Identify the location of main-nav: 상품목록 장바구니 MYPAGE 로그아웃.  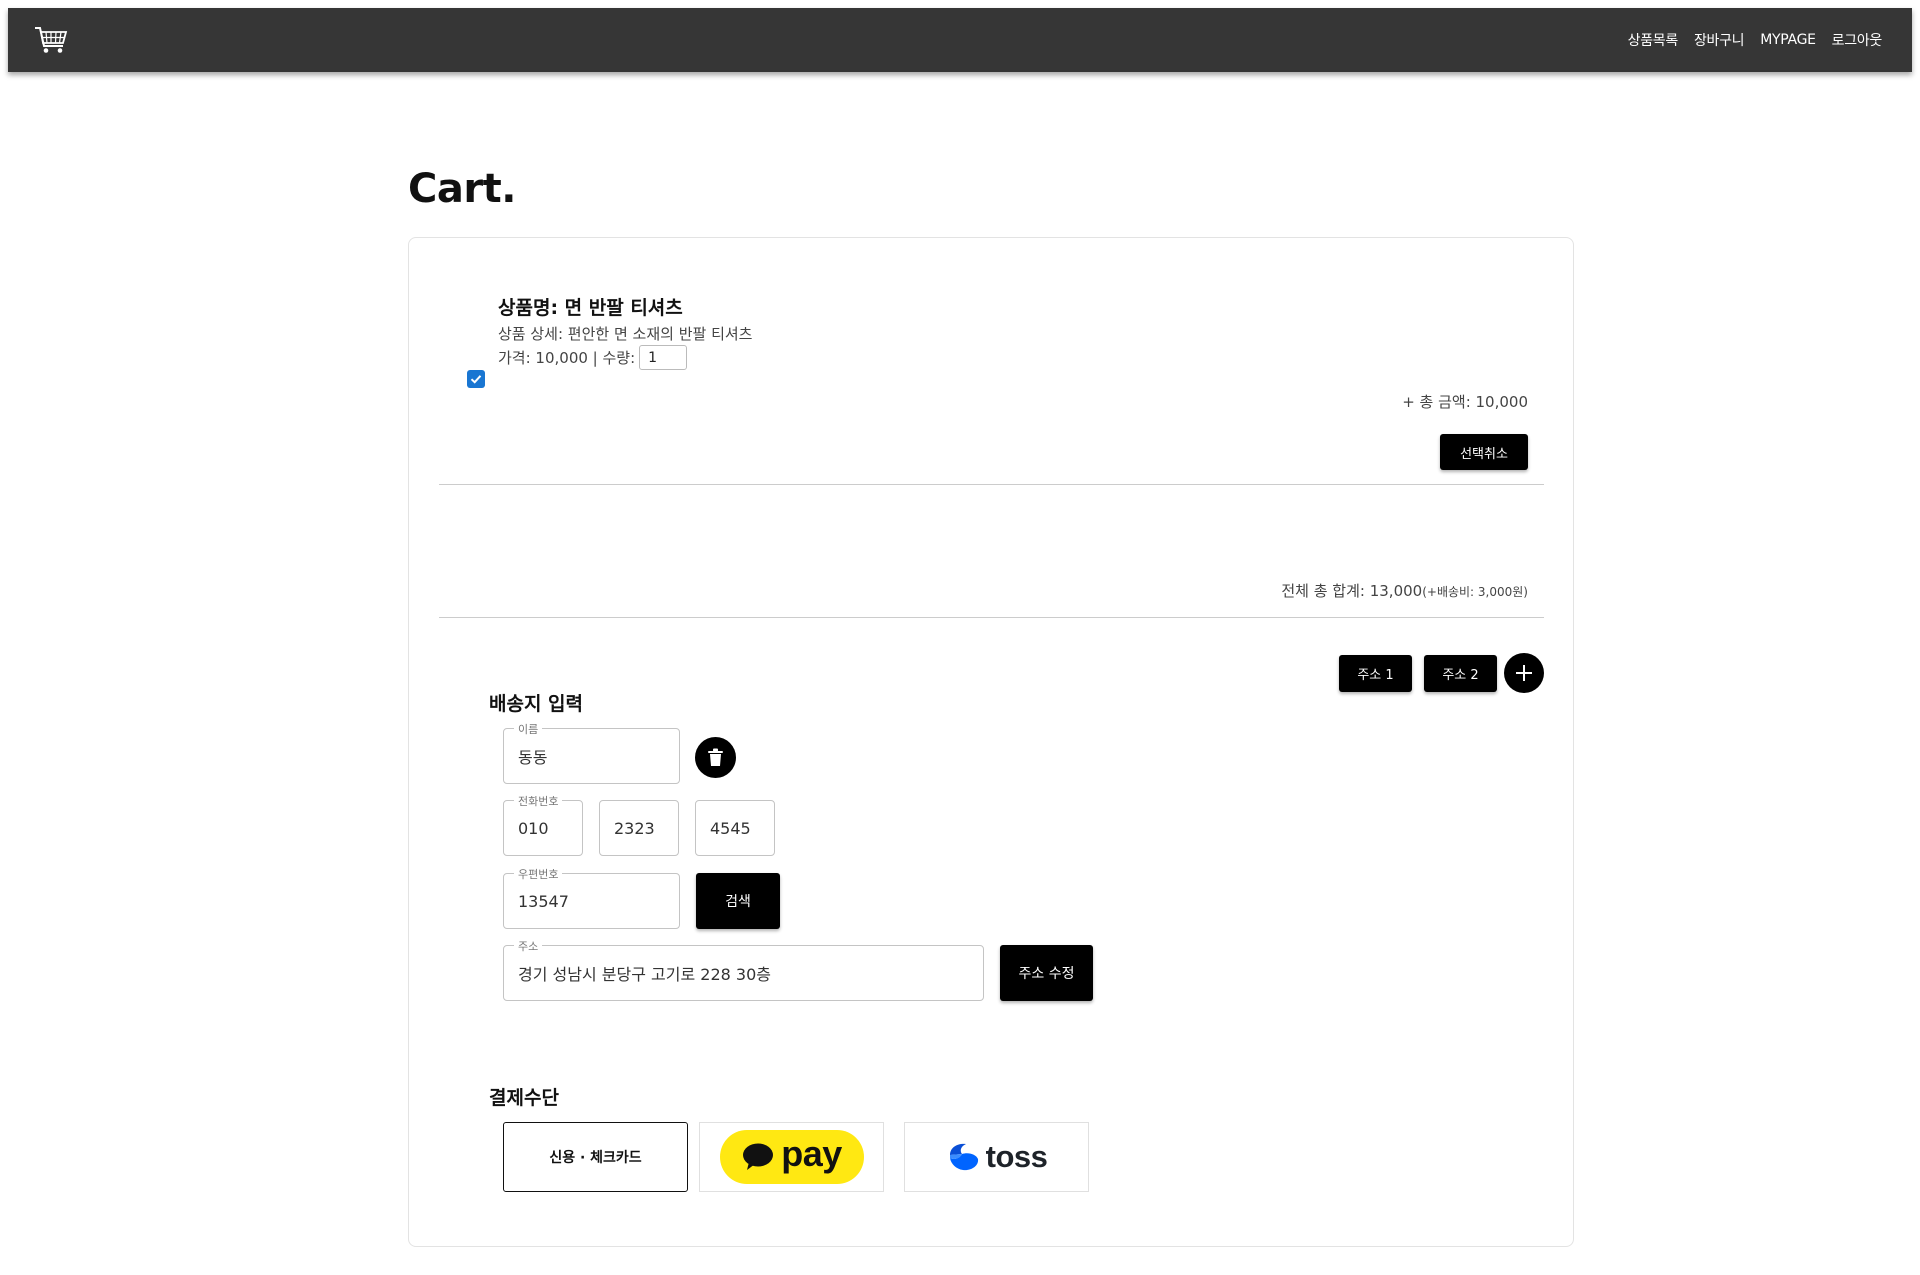
(1755, 40).